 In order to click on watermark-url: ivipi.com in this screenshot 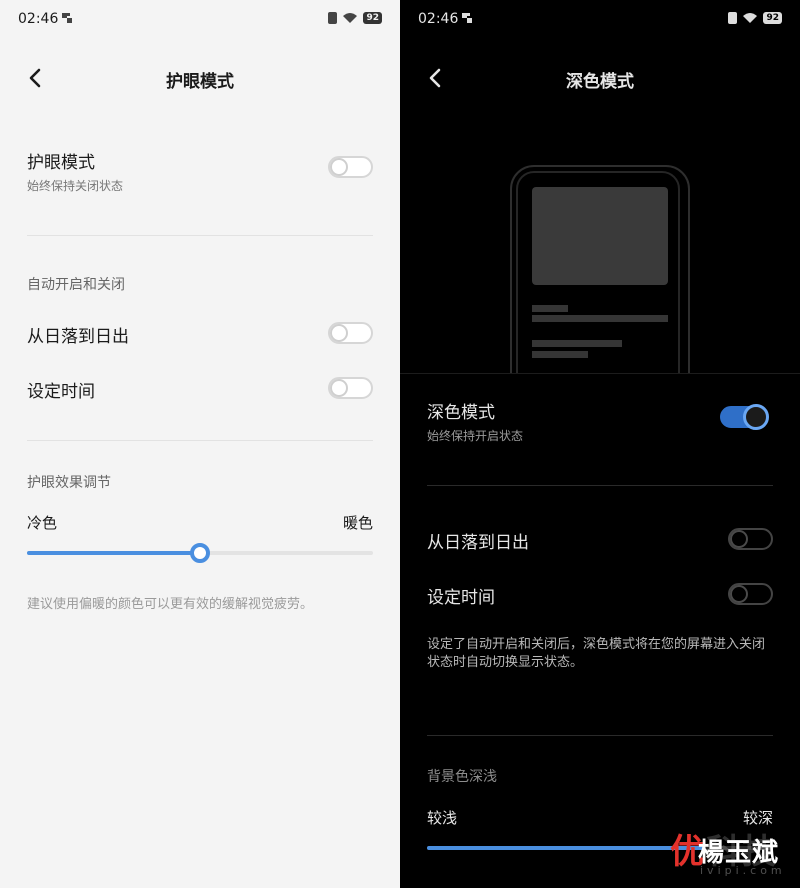, I will do `click(743, 870)`.